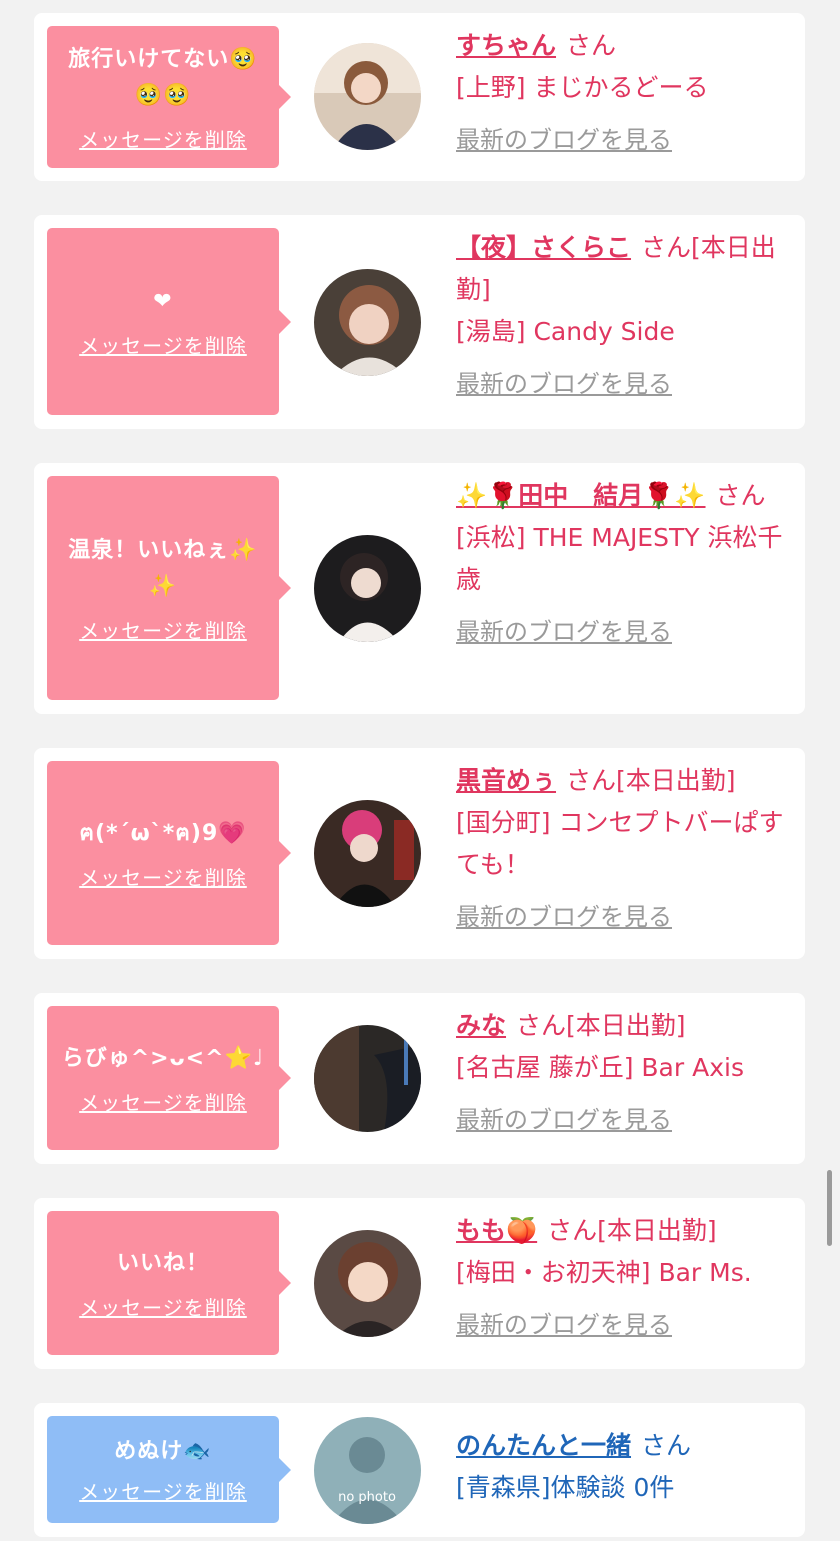 This screenshot has width=840, height=1541. I want to click on shop-name: [国分町] コンセプトバーぱすても！, so click(620, 843).